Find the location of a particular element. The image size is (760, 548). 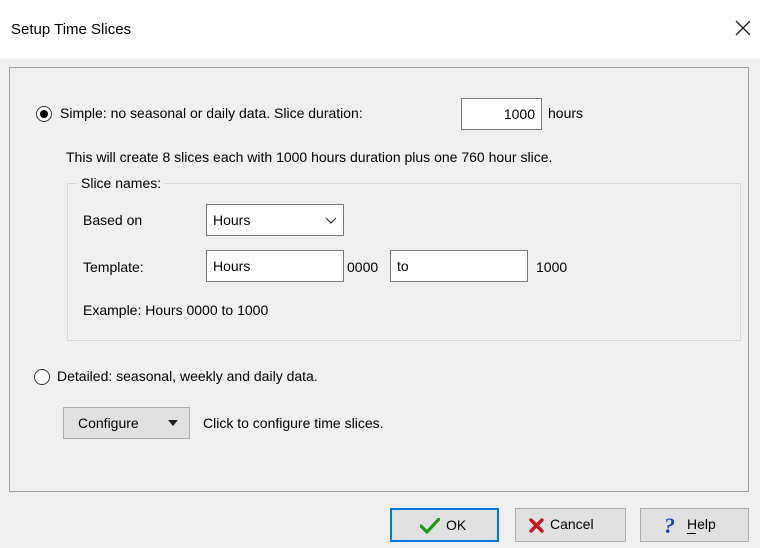

based-on-label: Based on is located at coordinates (113, 220).